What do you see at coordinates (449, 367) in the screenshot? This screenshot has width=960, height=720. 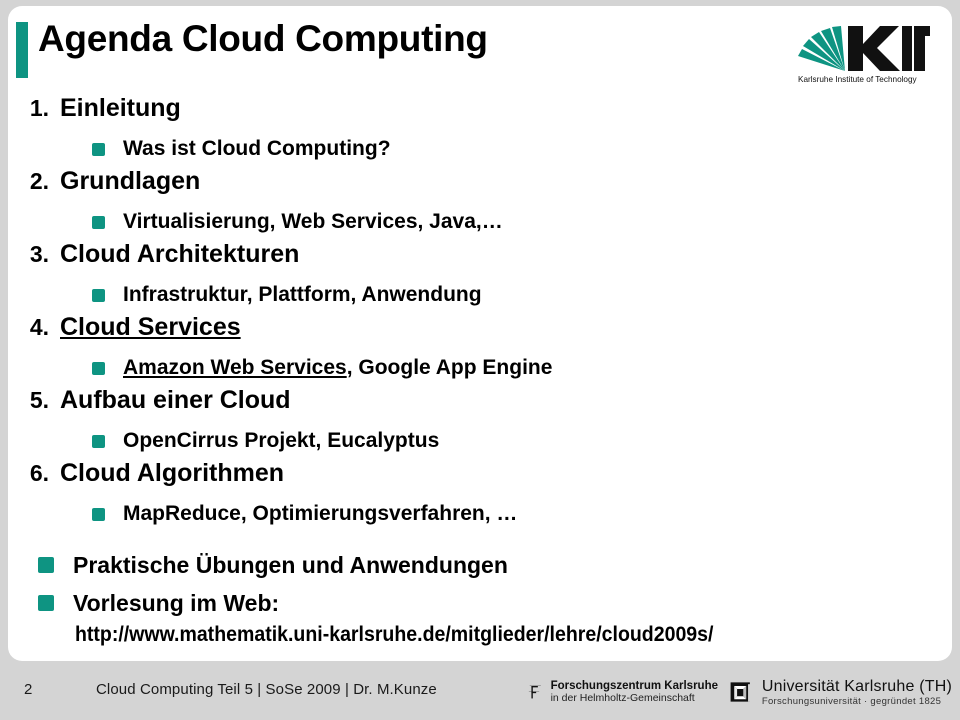 I see `agenda-subitem-label-rest: , Google App Engine` at bounding box center [449, 367].